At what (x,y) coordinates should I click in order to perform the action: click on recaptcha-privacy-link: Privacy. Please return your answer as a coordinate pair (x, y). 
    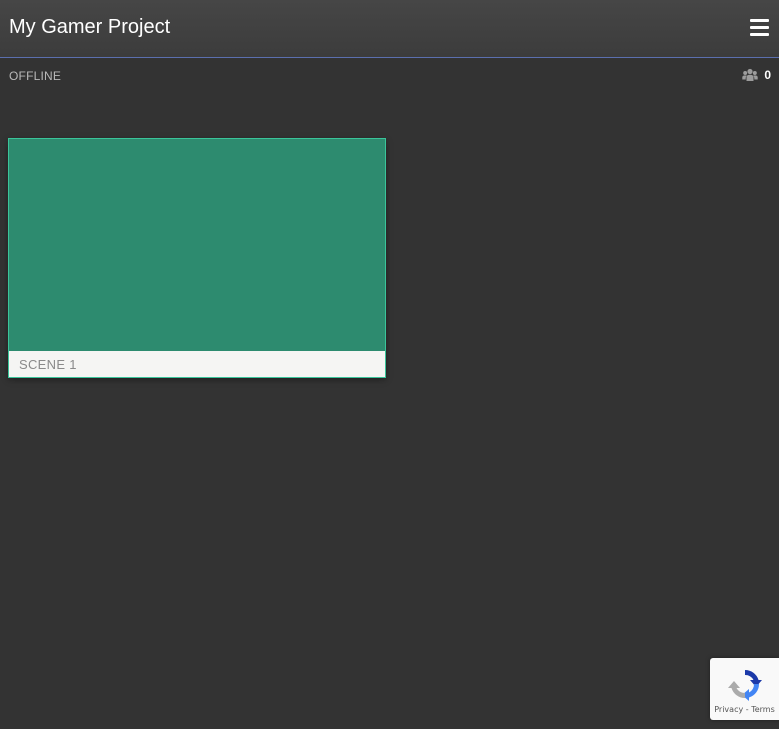
    Looking at the image, I should click on (728, 709).